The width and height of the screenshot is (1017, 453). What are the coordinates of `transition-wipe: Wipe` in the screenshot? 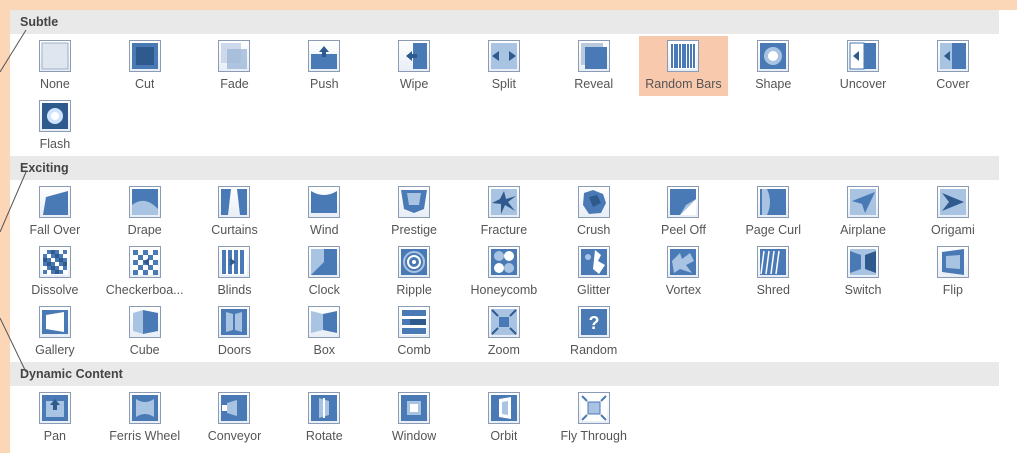 It's located at (414, 66).